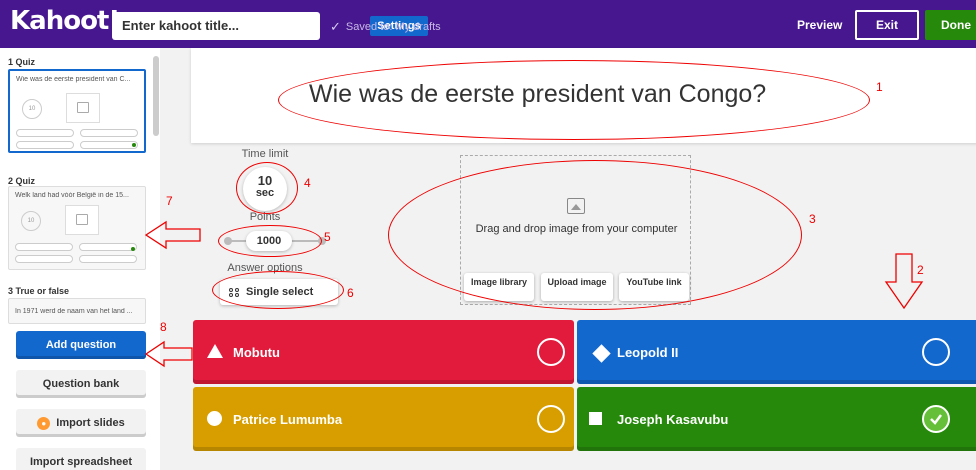 The width and height of the screenshot is (976, 470). I want to click on answer-4: Joseph Kasavubu, so click(776, 419).